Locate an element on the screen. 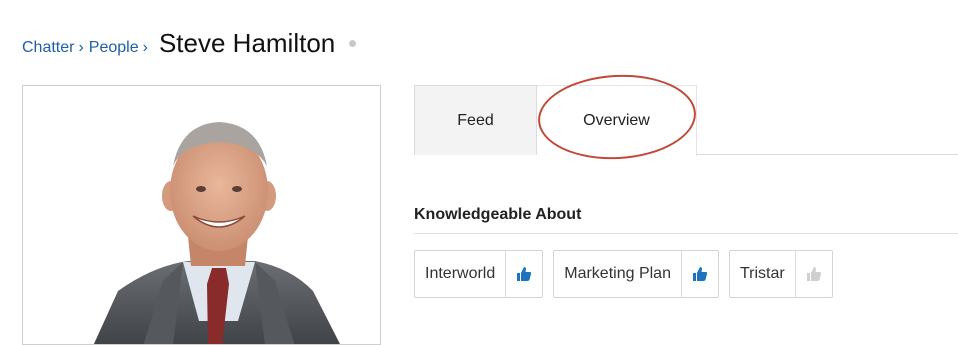 The height and width of the screenshot is (345, 958). profile-tabs: Feed Overview is located at coordinates (686, 120).